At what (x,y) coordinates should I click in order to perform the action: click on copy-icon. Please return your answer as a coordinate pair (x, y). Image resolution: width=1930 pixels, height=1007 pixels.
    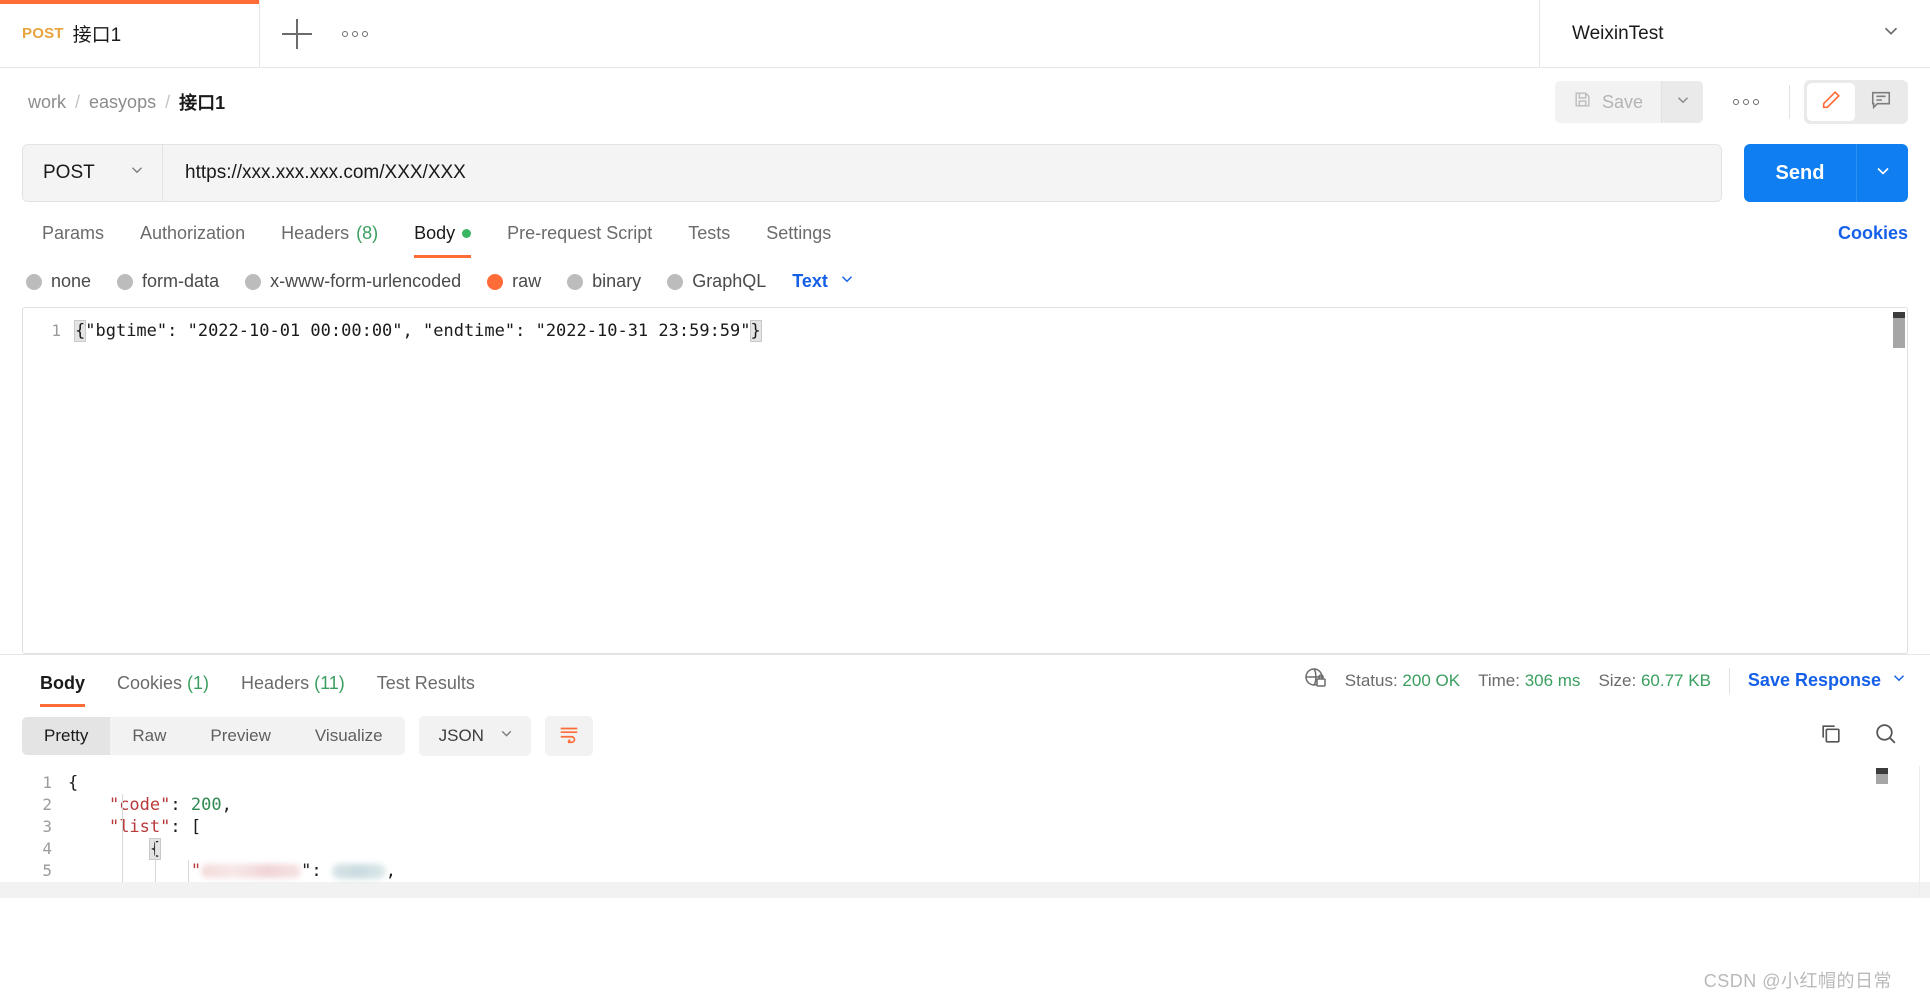
    Looking at the image, I should click on (1830, 736).